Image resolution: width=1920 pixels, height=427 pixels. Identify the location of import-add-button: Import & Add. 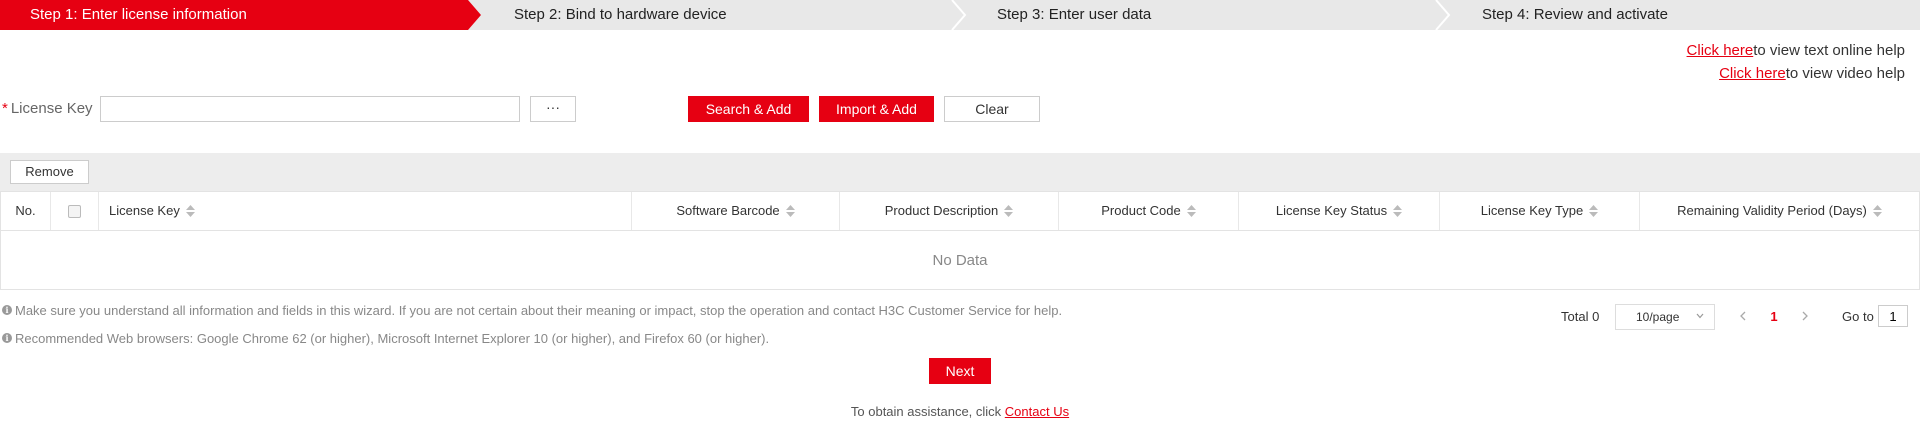
(876, 109).